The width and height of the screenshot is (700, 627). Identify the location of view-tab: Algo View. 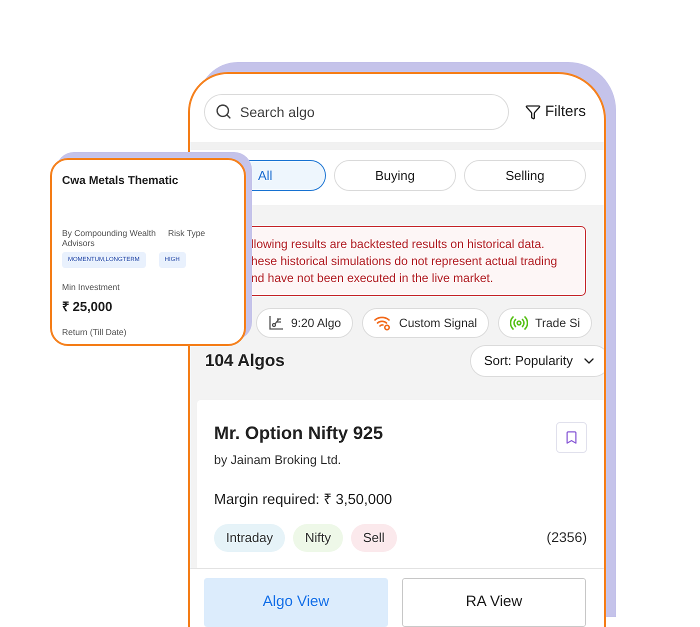
(296, 602).